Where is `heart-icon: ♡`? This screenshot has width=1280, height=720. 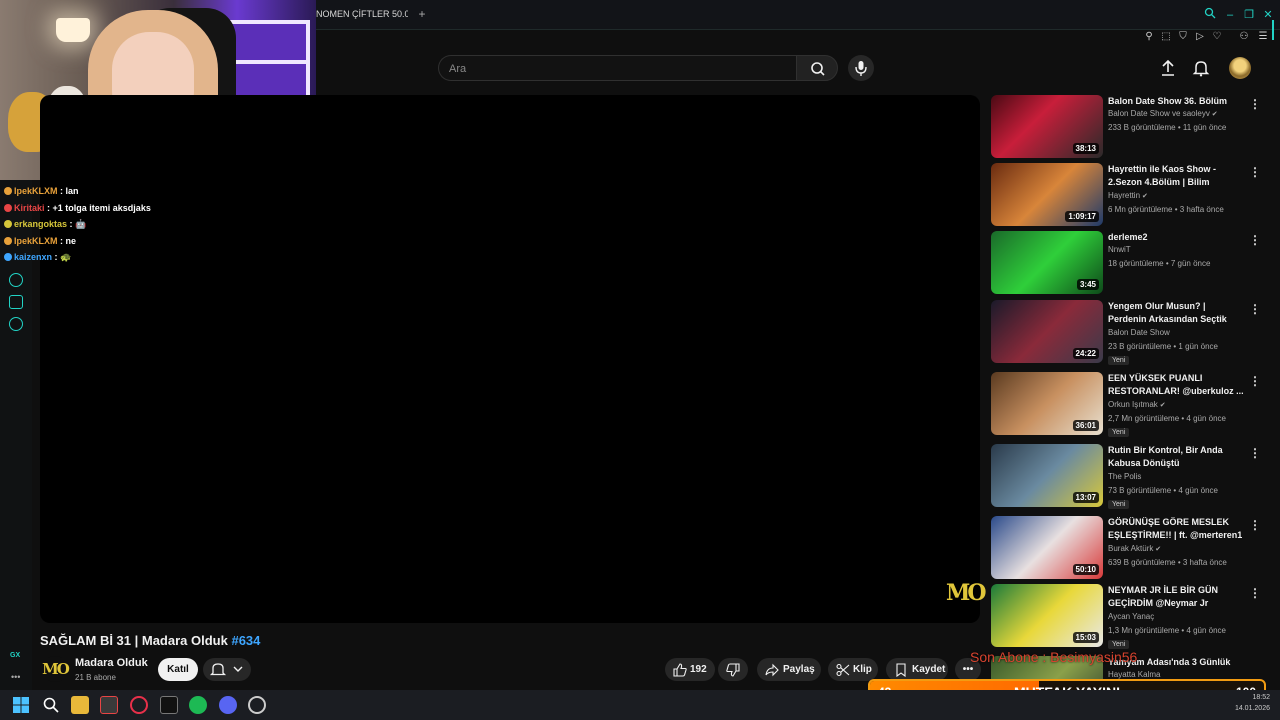 heart-icon: ♡ is located at coordinates (1217, 37).